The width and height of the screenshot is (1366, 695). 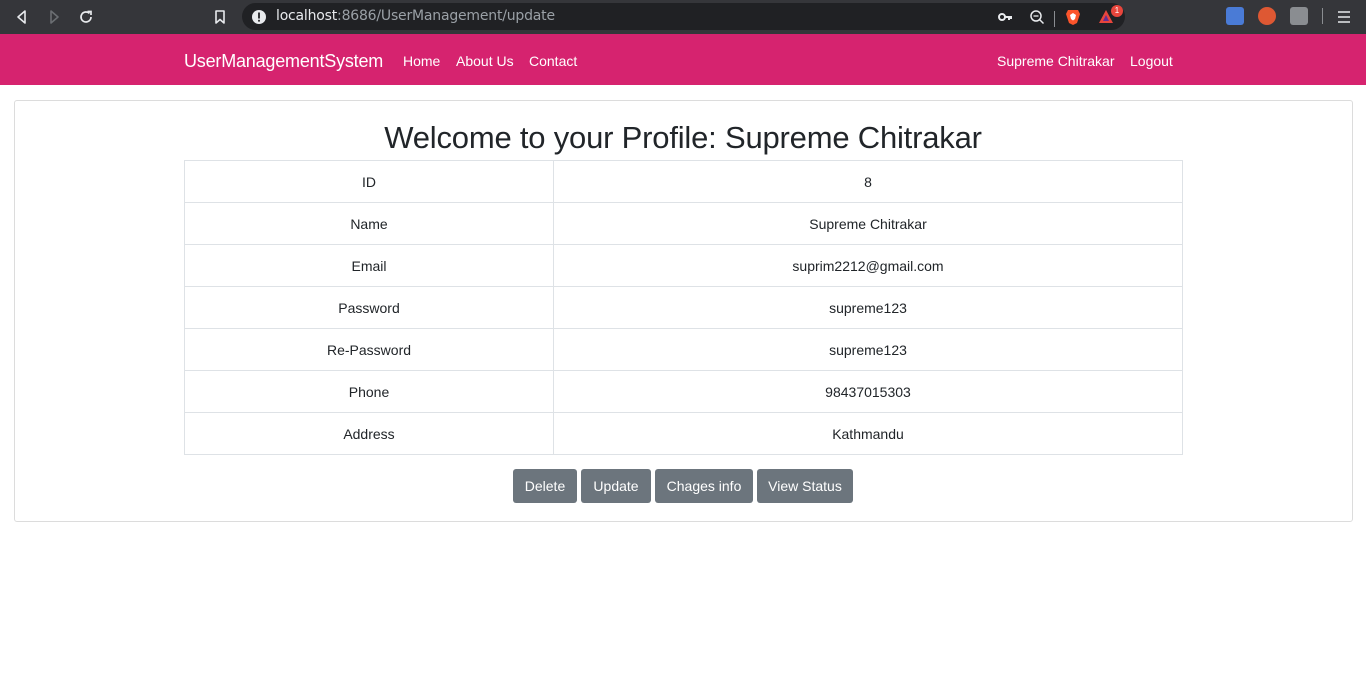 What do you see at coordinates (553, 61) in the screenshot?
I see `nav-link-contact: Contact` at bounding box center [553, 61].